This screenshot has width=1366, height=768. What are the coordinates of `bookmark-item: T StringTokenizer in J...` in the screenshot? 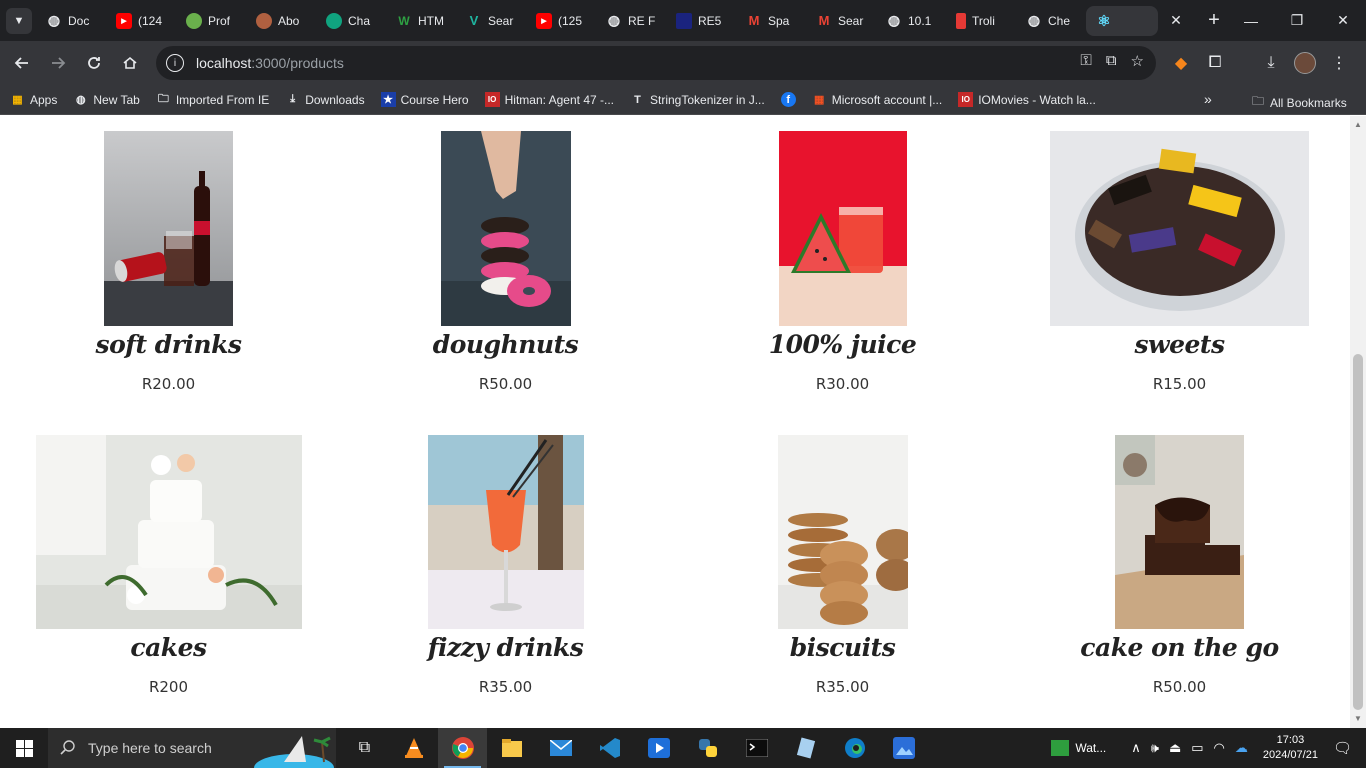 It's located at (697, 99).